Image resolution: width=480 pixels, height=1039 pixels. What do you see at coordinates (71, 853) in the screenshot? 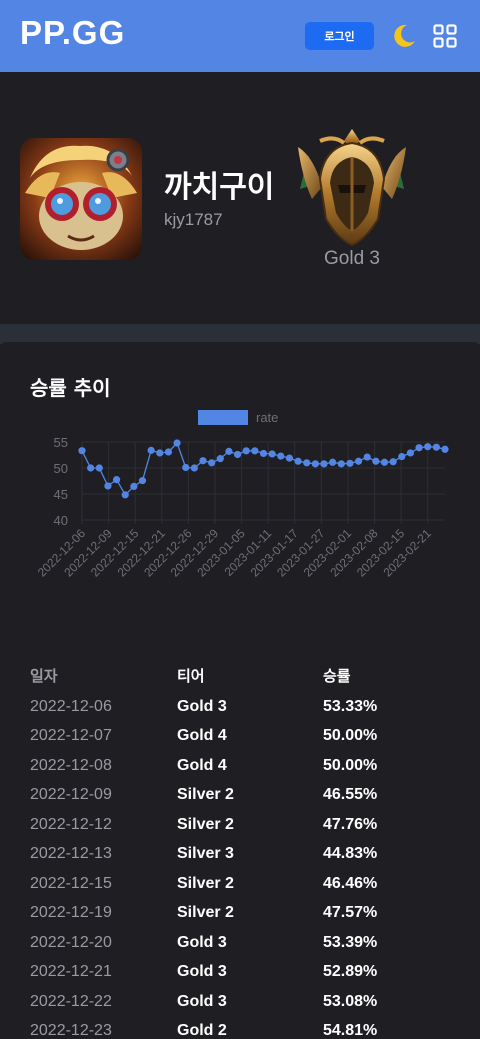
I see `row-date: 2022-12-13` at bounding box center [71, 853].